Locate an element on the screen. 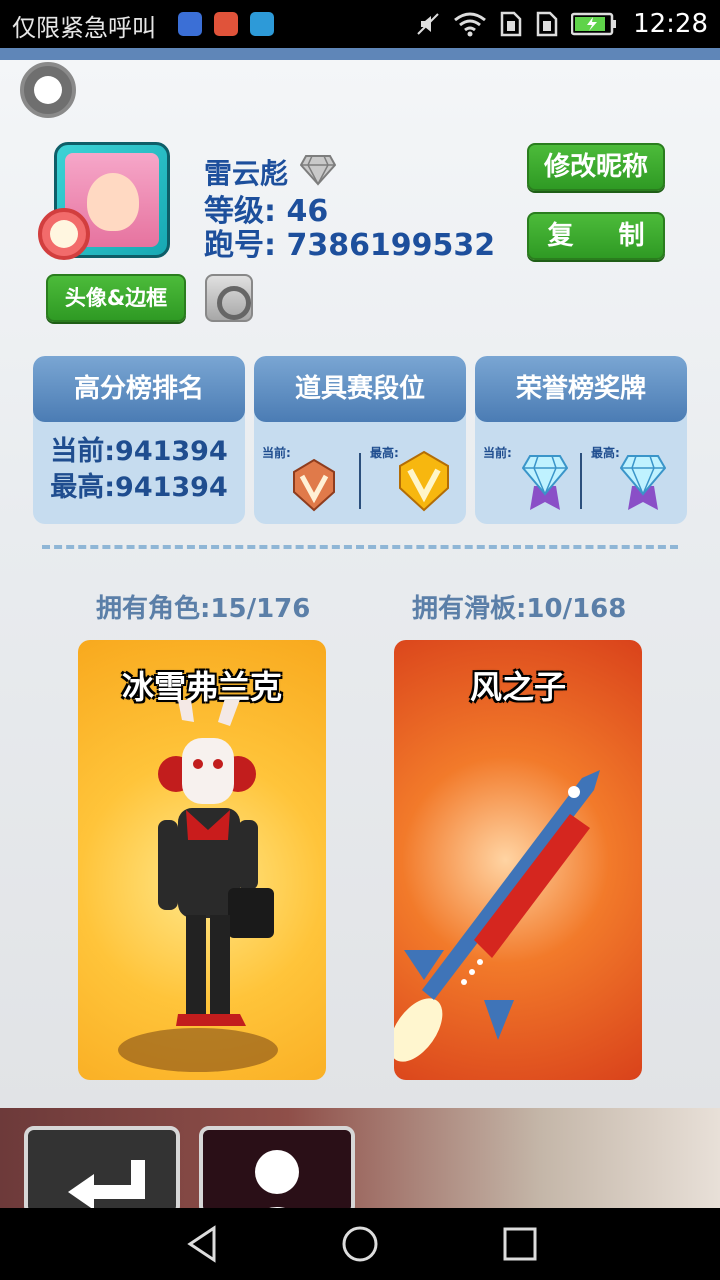  back-triangle-icon is located at coordinates (202, 1244).